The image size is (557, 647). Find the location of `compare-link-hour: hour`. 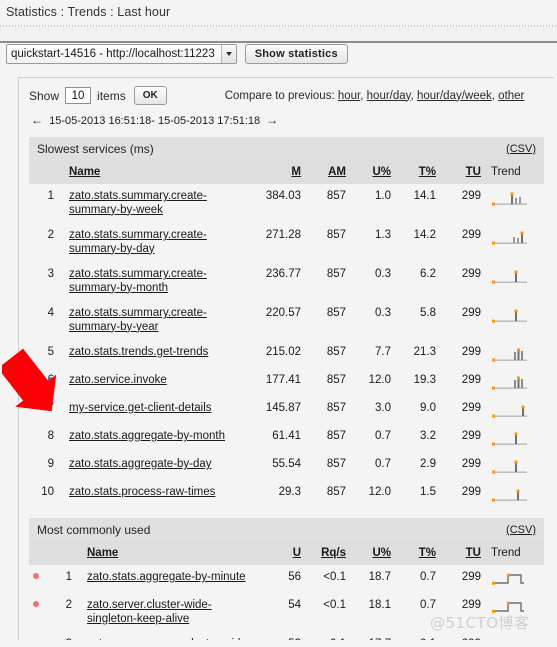

compare-link-hour: hour is located at coordinates (349, 96).